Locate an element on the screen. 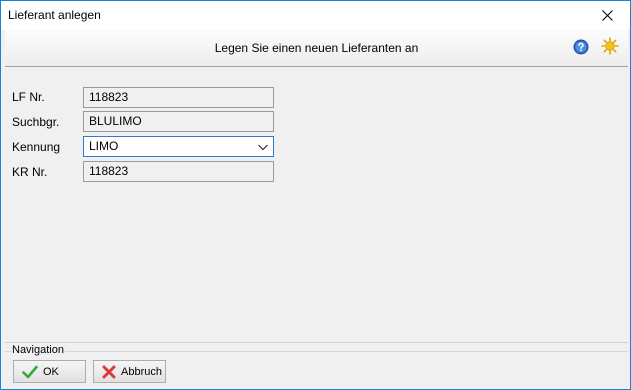 The height and width of the screenshot is (390, 631). window-title: Lieferant anlegen is located at coordinates (54, 15).